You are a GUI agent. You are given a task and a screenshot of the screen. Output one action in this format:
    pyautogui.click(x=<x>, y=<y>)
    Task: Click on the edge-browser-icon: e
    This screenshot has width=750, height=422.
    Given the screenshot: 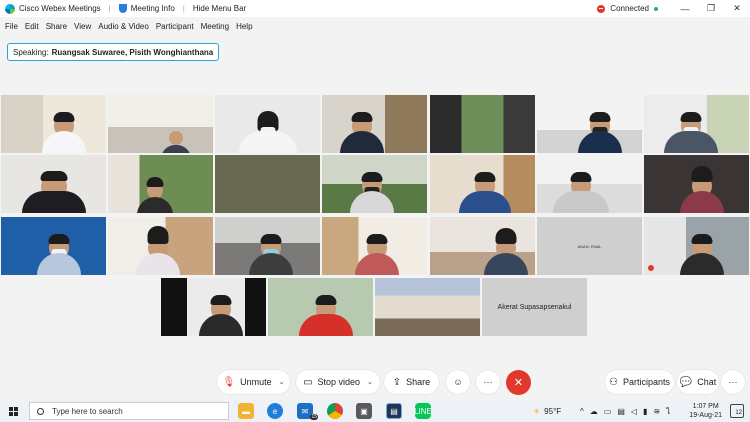 What is the action you would take?
    pyautogui.click(x=275, y=411)
    